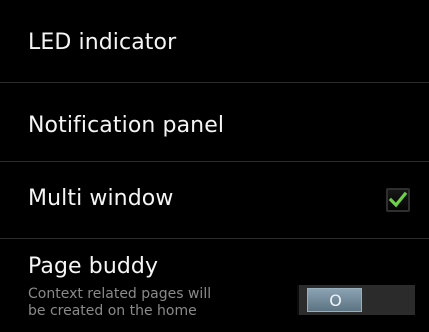 The image size is (429, 332). I want to click on page-buddy-description-line-1: Context related pages will, so click(120, 294).